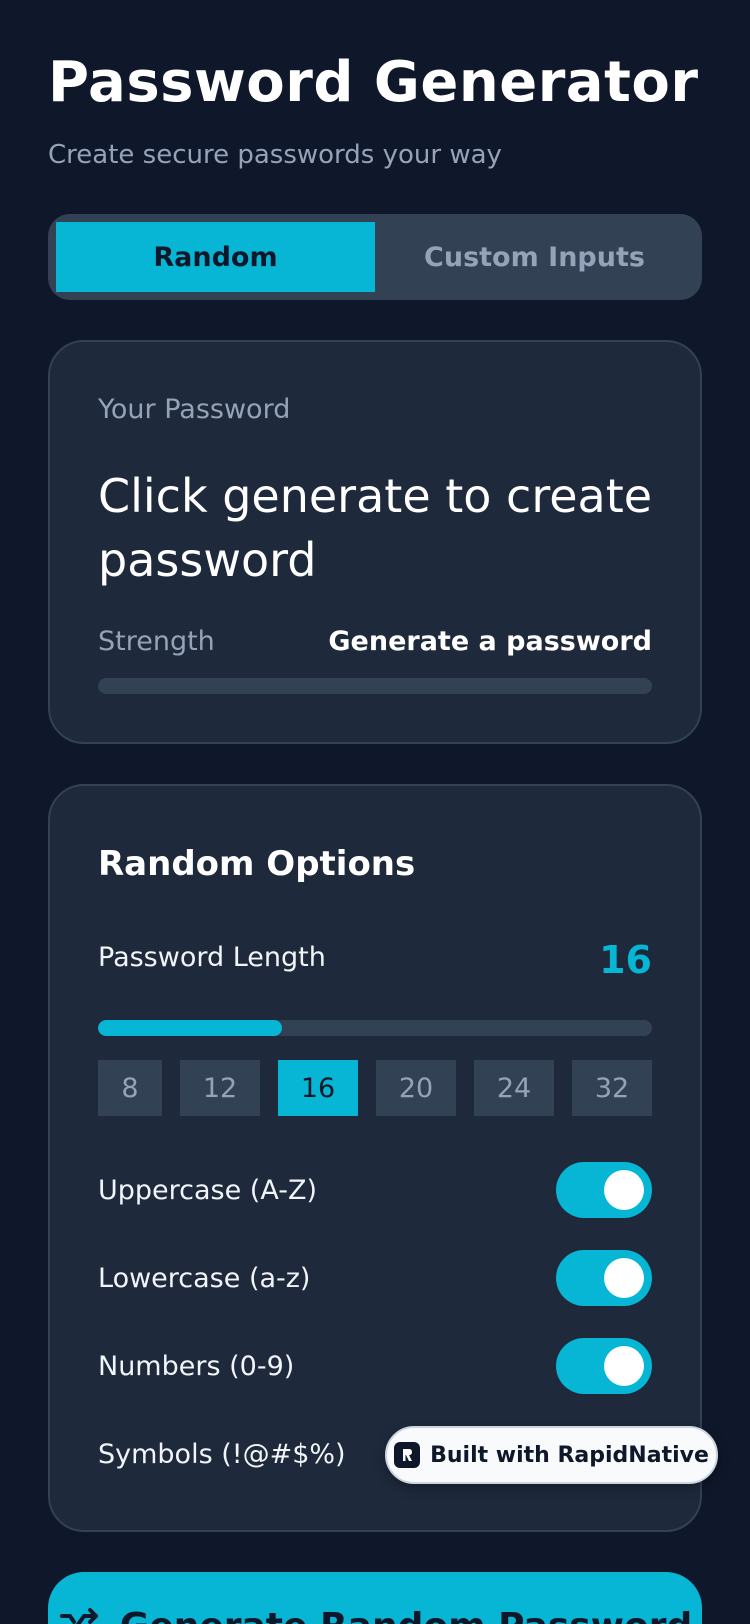  Describe the element at coordinates (196, 1366) in the screenshot. I see `option-numbers-label: Numbers (0-9)` at that location.